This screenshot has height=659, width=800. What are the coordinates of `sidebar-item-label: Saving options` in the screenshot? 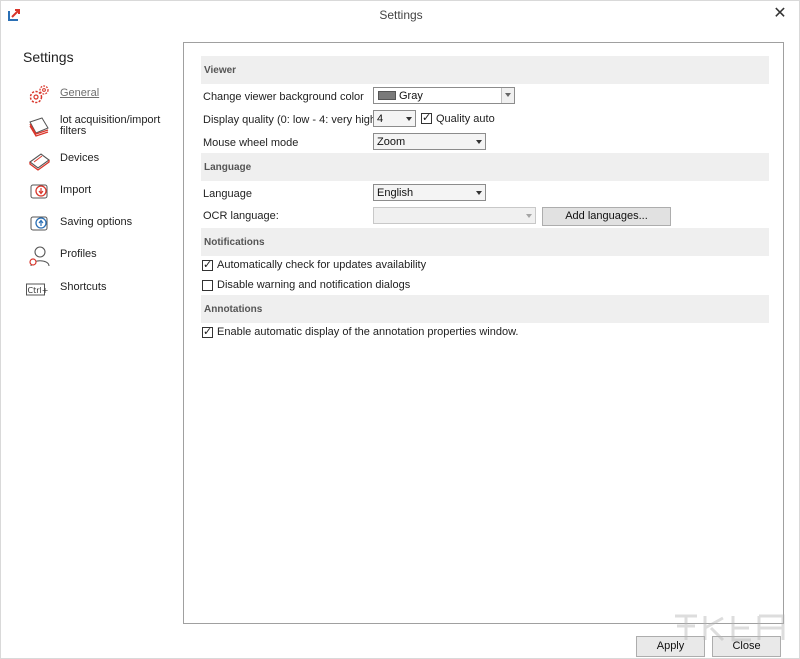 It's located at (96, 222).